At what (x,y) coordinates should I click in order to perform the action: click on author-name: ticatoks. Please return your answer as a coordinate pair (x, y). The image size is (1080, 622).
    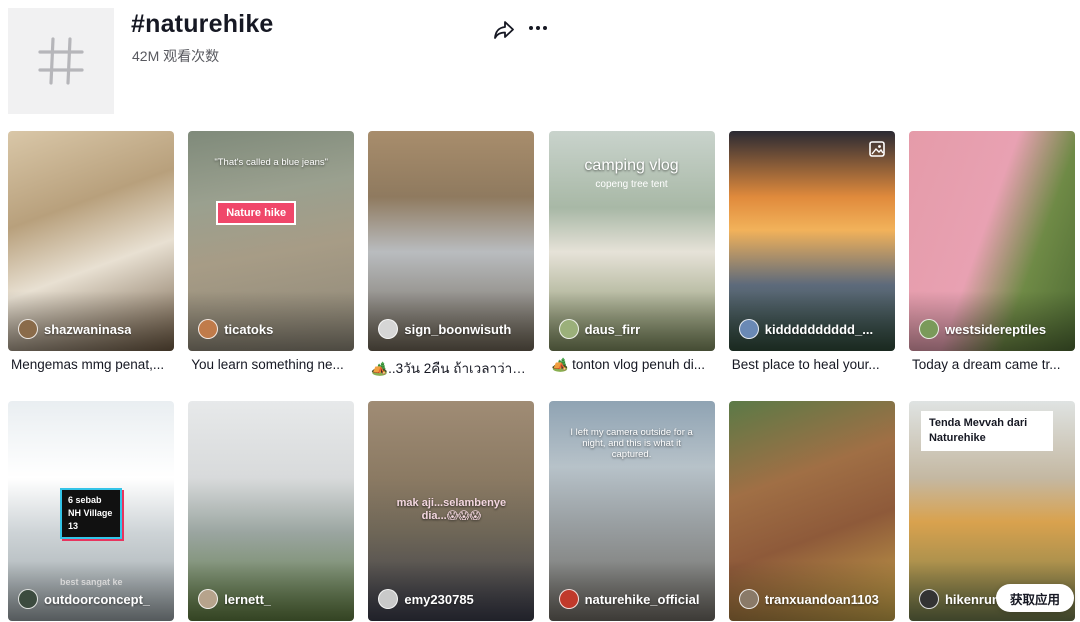
    Looking at the image, I should click on (248, 329).